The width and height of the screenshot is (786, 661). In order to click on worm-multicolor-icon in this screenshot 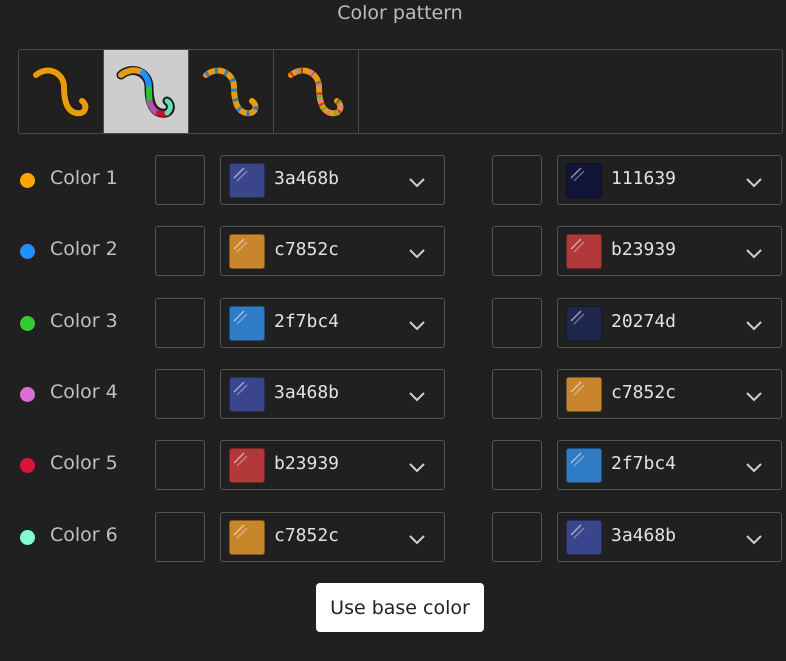, I will do `click(145, 91)`.